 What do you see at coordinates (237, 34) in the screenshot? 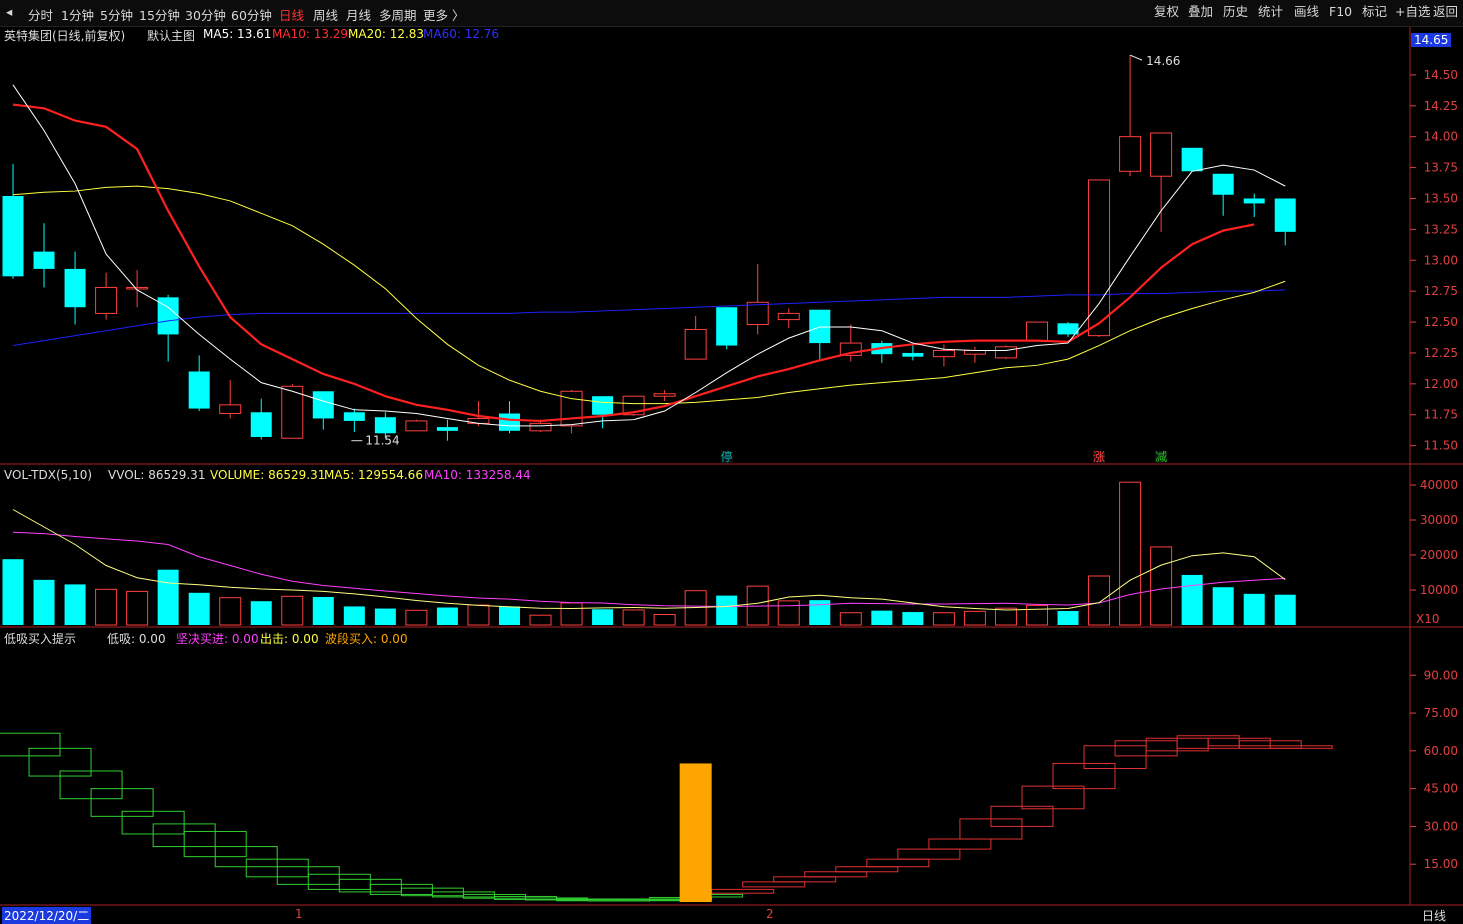
I see `ma5-legend: MA5: 13.61` at bounding box center [237, 34].